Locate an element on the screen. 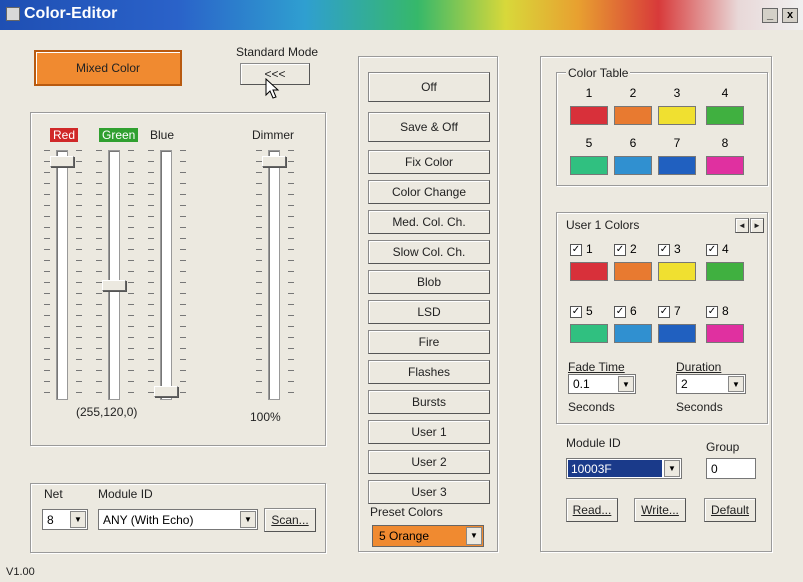  program-button: Flashes is located at coordinates (429, 372).